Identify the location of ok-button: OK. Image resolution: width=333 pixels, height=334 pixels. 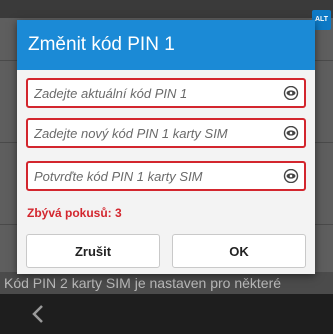
(239, 251).